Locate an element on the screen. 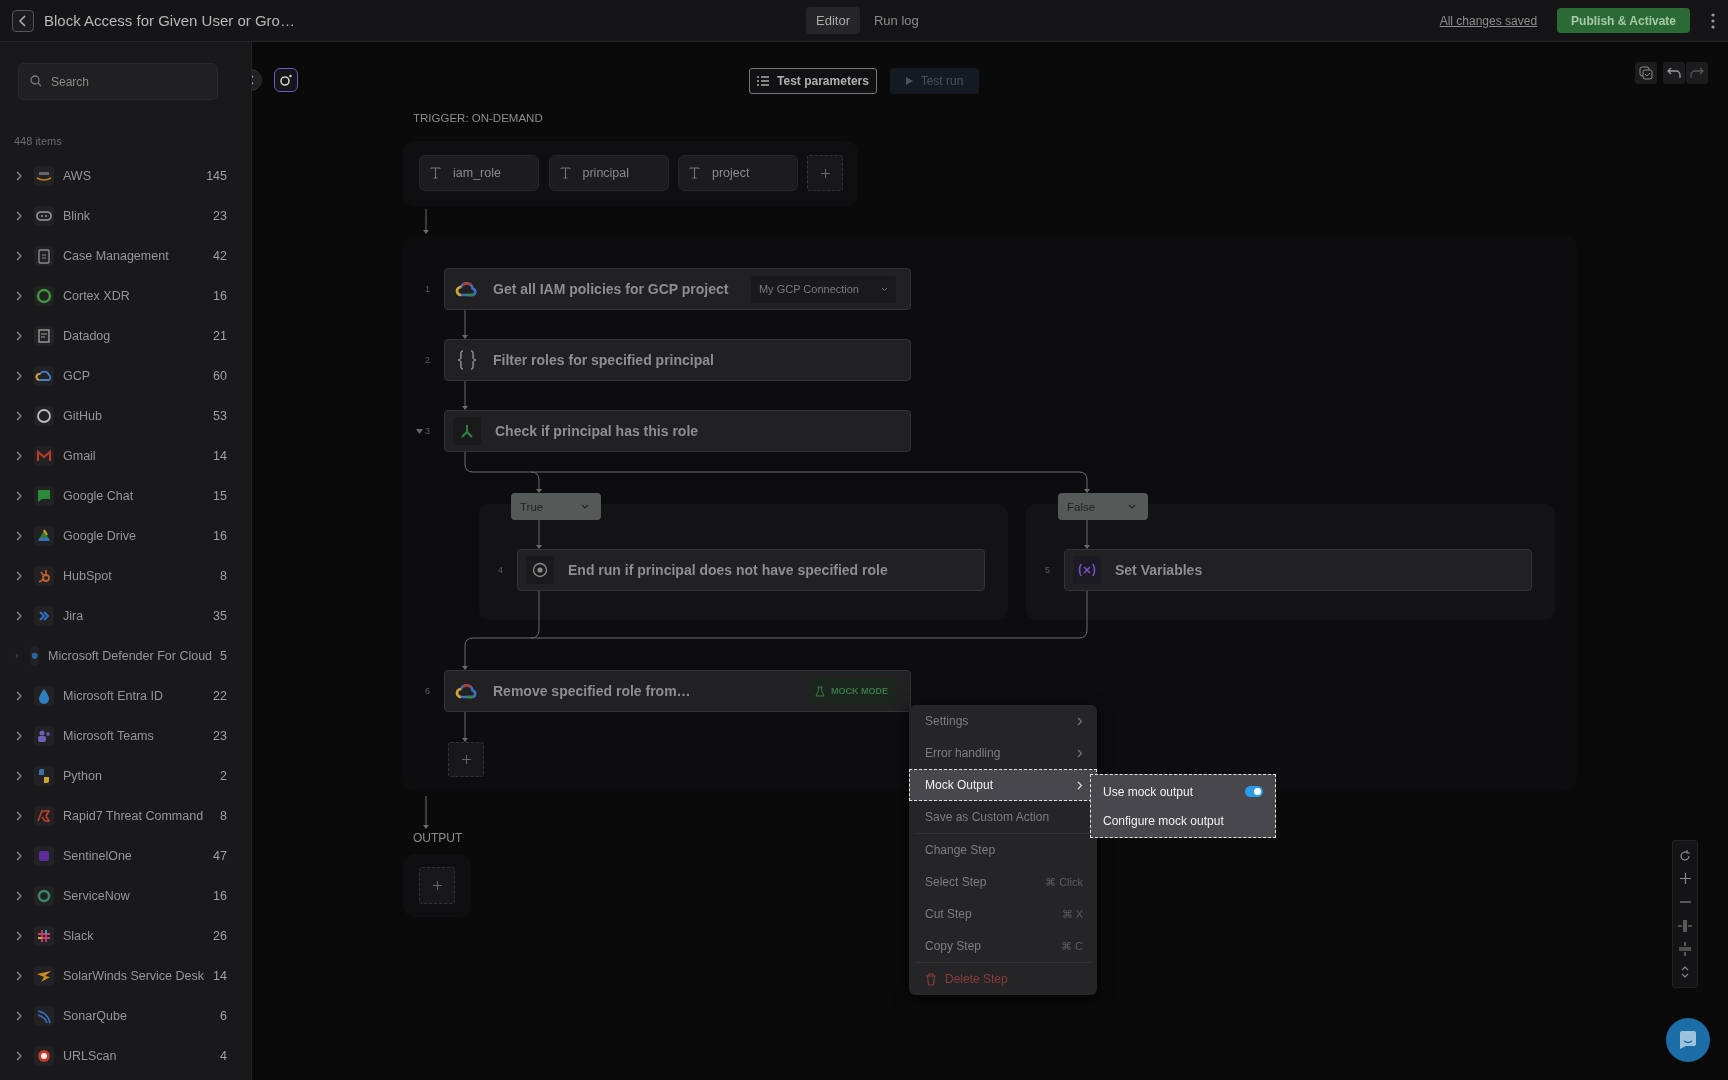 The width and height of the screenshot is (1728, 1080). test-parameters-button: Test parameters is located at coordinates (813, 81).